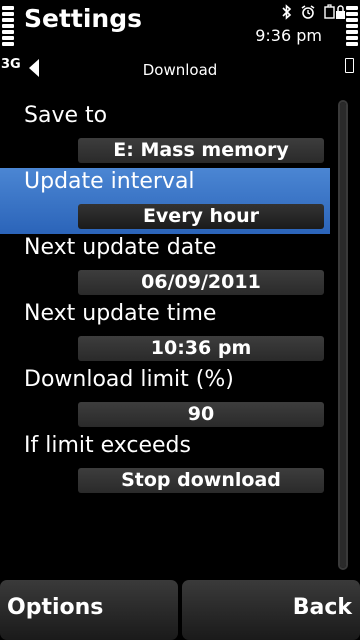 This screenshot has width=360, height=640. Describe the element at coordinates (165, 465) in the screenshot. I see `setting-if-limit-exceeds: If limit exceeds Stop download` at that location.